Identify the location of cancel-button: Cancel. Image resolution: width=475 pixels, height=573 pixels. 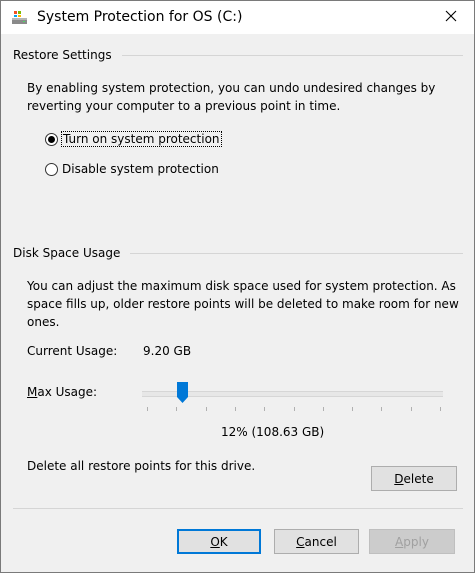
(316, 541).